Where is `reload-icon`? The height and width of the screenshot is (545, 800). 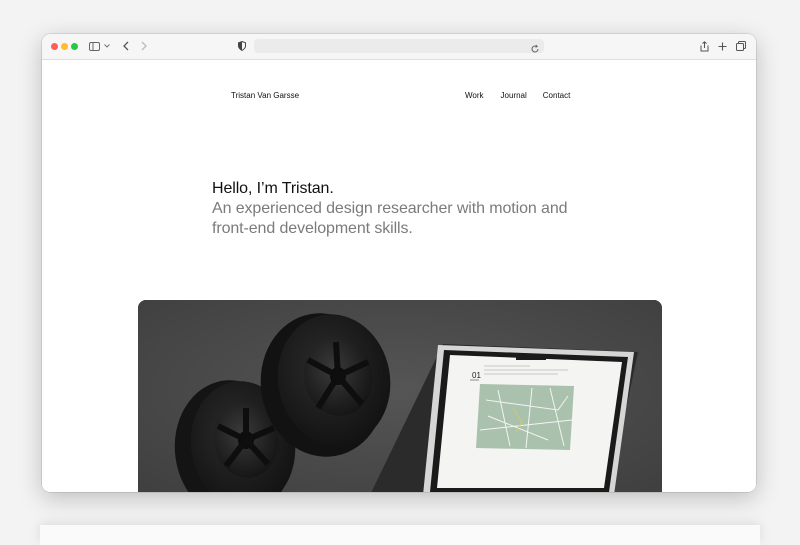 reload-icon is located at coordinates (535, 47).